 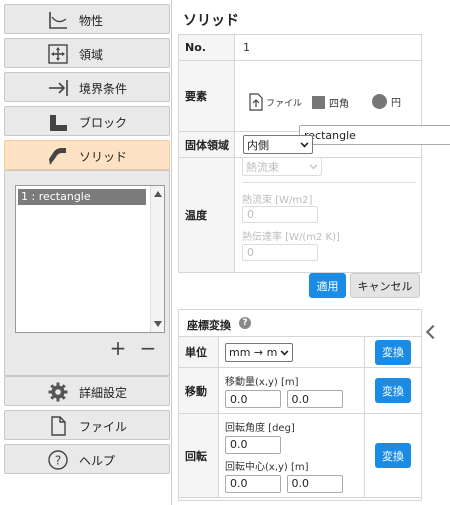 What do you see at coordinates (282, 166) in the screenshot?
I see `temperature-mode-select: 熱流束` at bounding box center [282, 166].